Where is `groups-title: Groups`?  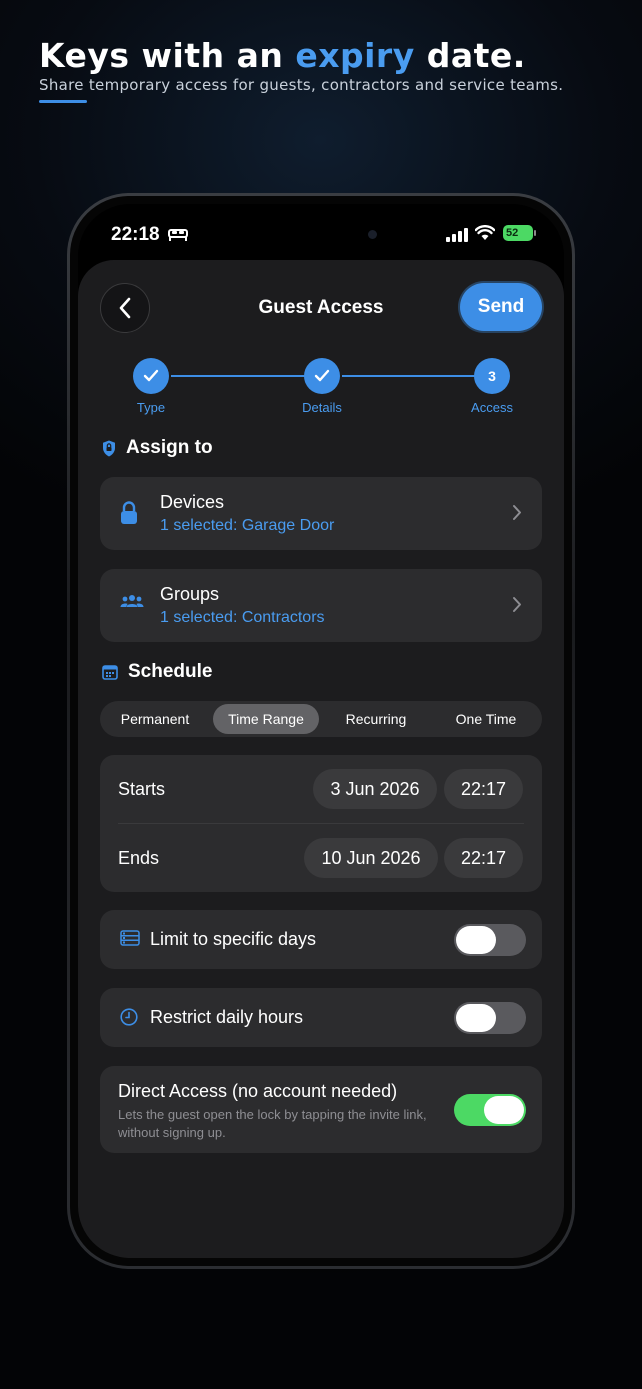 groups-title: Groups is located at coordinates (190, 594).